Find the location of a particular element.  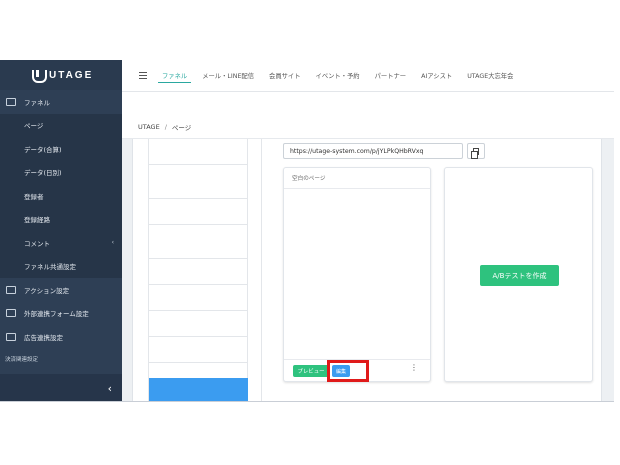

sidebar-item-comments: コメント ‹ is located at coordinates (61, 243).